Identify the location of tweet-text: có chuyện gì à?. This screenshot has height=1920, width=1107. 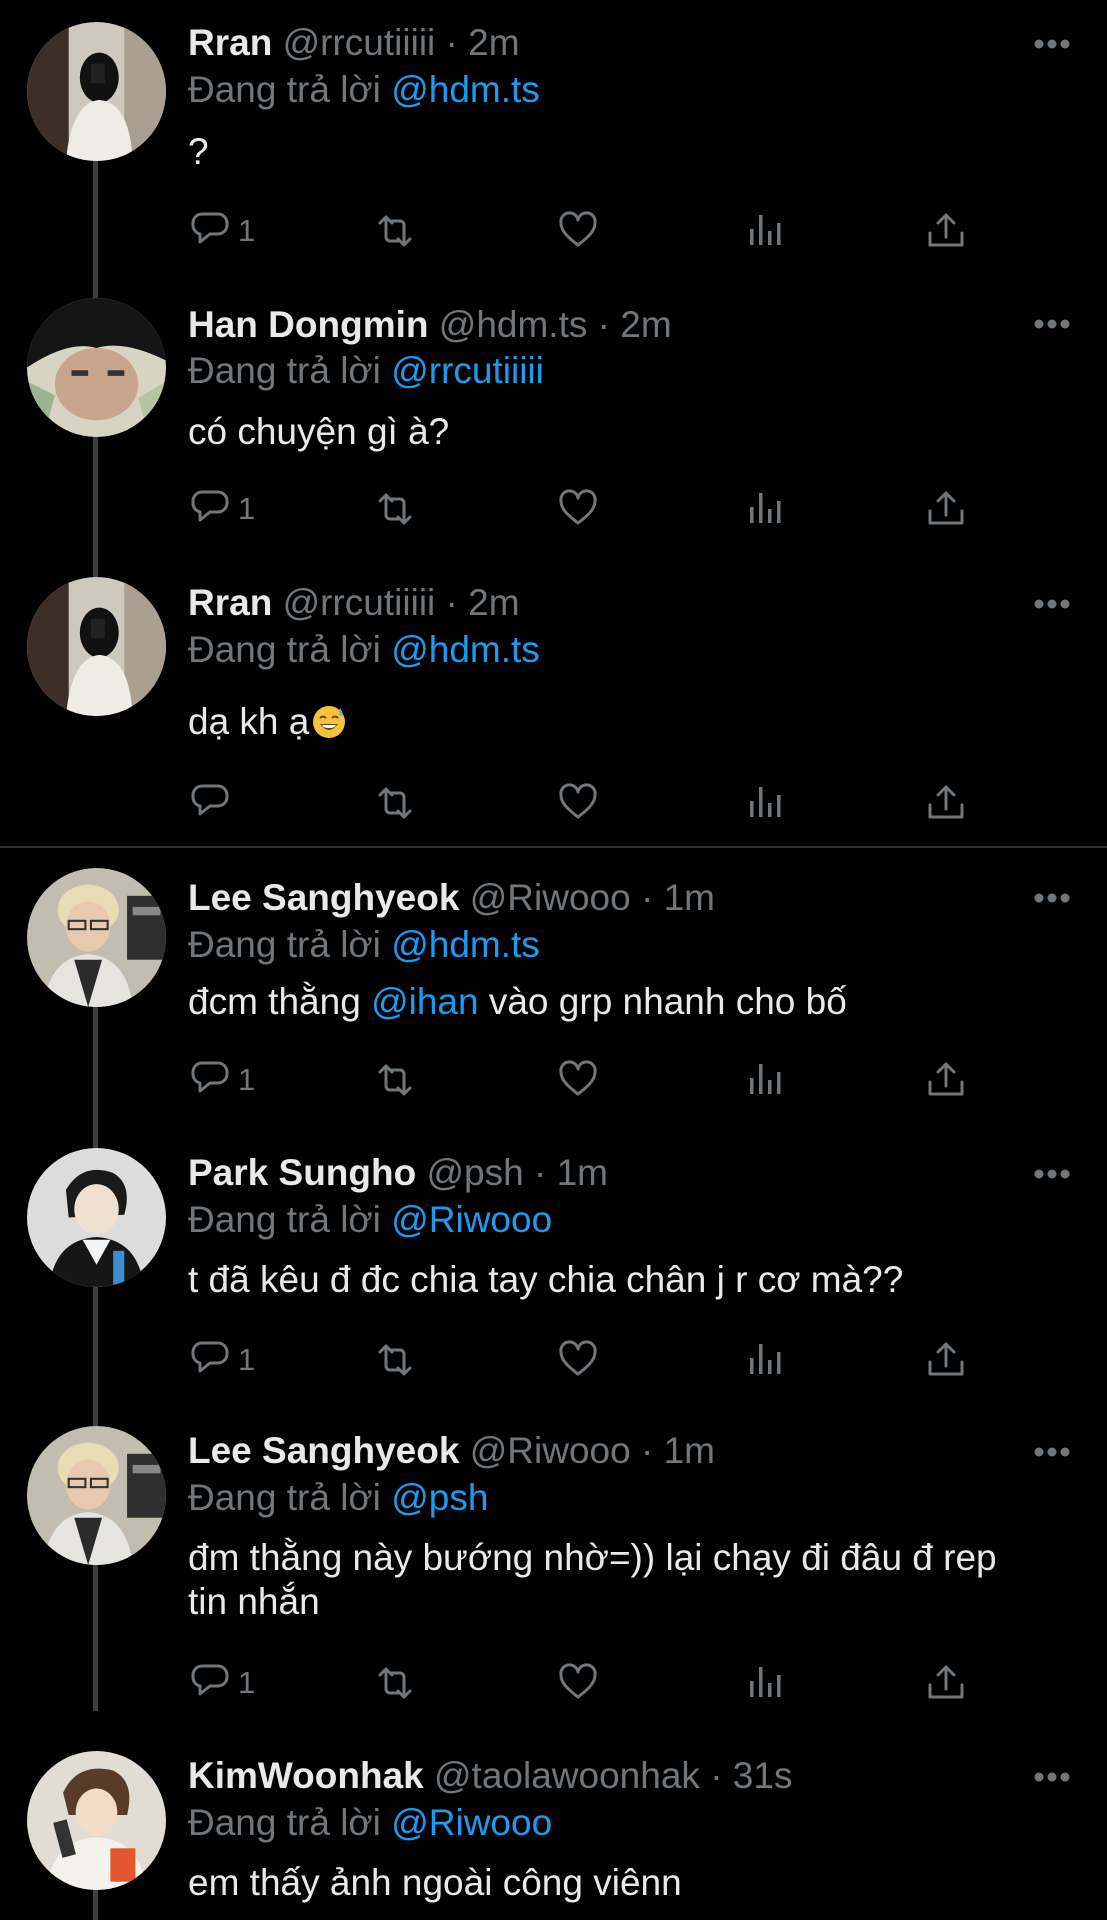
(319, 431).